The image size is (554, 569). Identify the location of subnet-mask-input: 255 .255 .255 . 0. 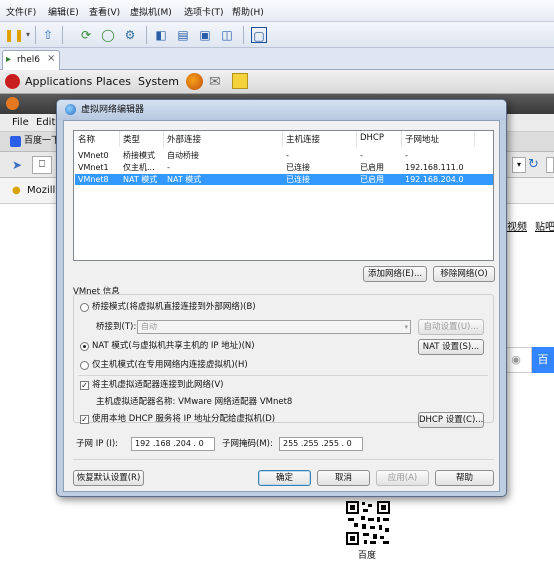
(321, 444).